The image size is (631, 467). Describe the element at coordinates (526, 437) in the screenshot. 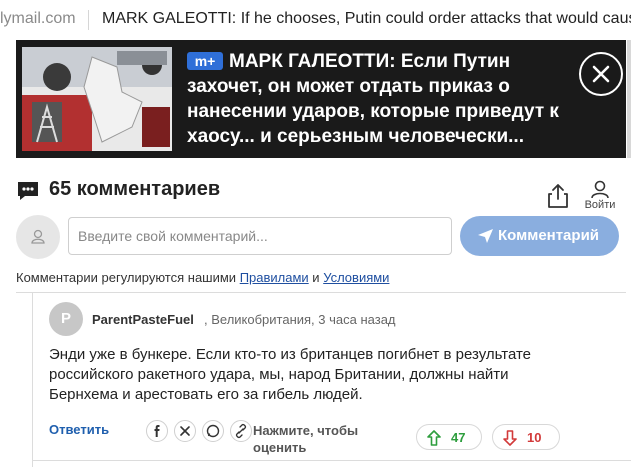

I see `downvote-button: 10` at that location.